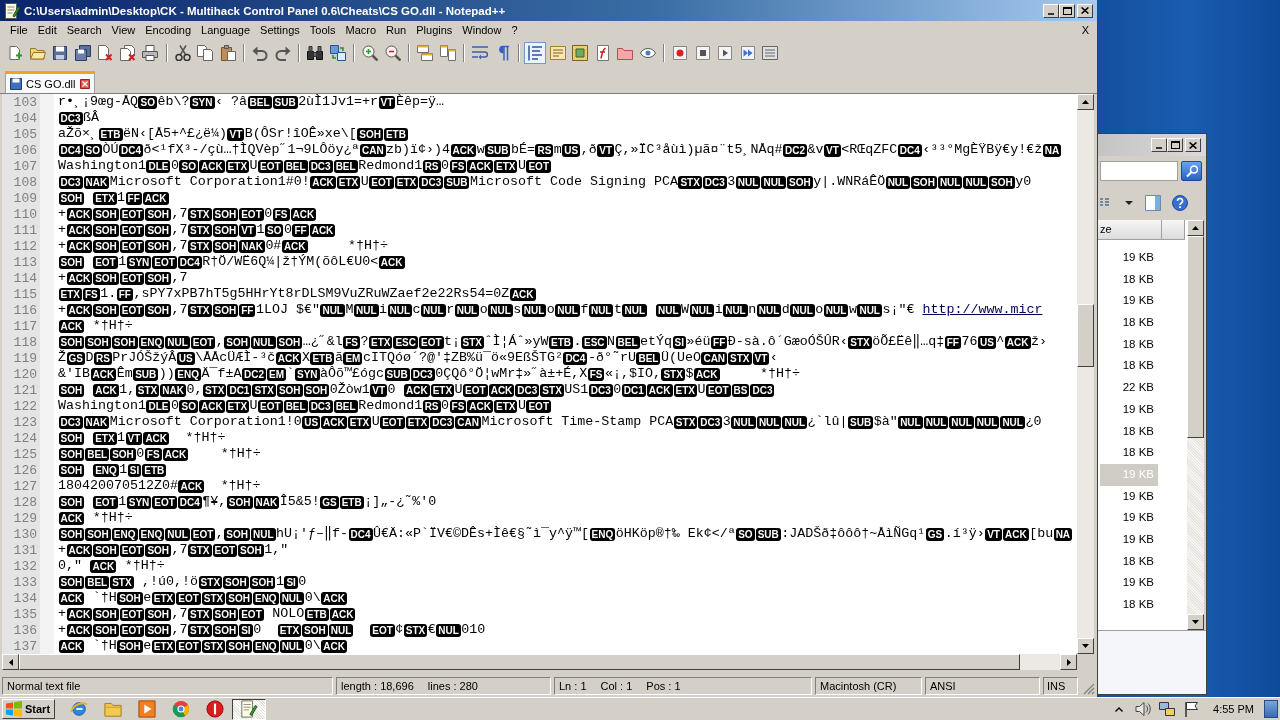 The height and width of the screenshot is (720, 1280). Describe the element at coordinates (1130, 230) in the screenshot. I see `column-header: ze` at that location.